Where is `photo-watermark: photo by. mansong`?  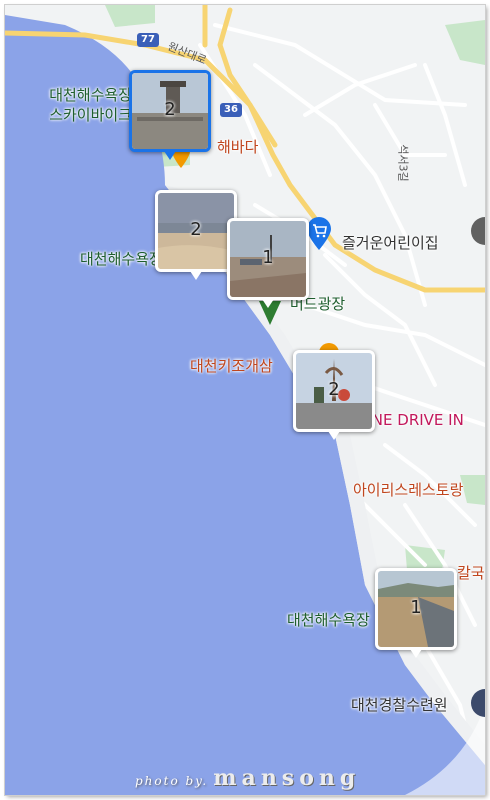
photo-watermark: photo by. mansong is located at coordinates (247, 778).